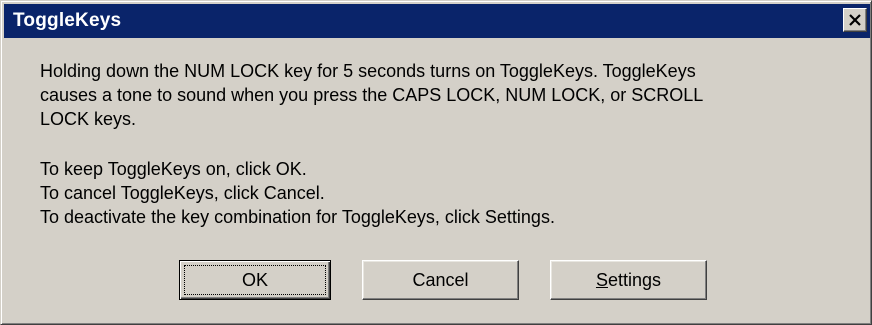 The image size is (872, 325). I want to click on settings-button: Settings, so click(628, 280).